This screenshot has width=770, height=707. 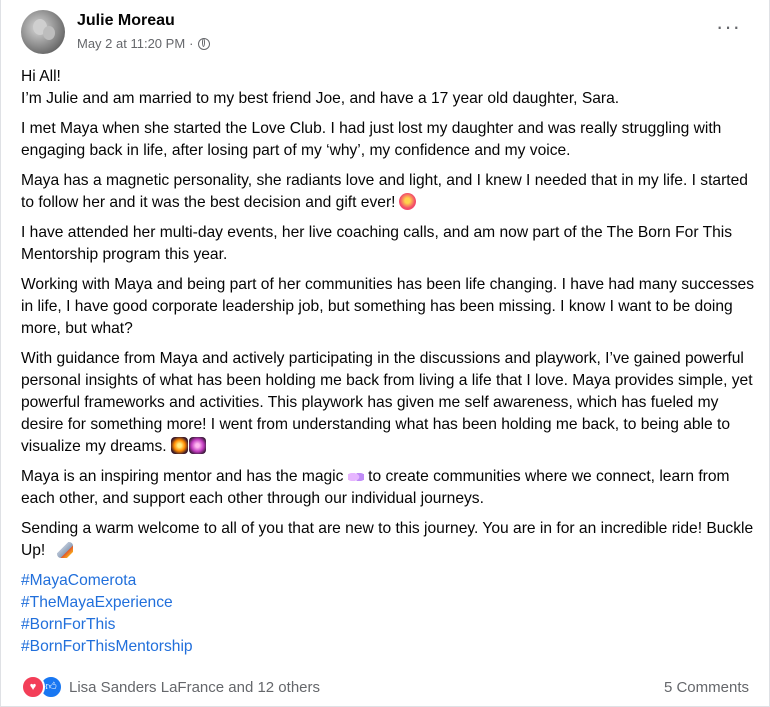 I want to click on sparkles-emoji, so click(x=197, y=445).